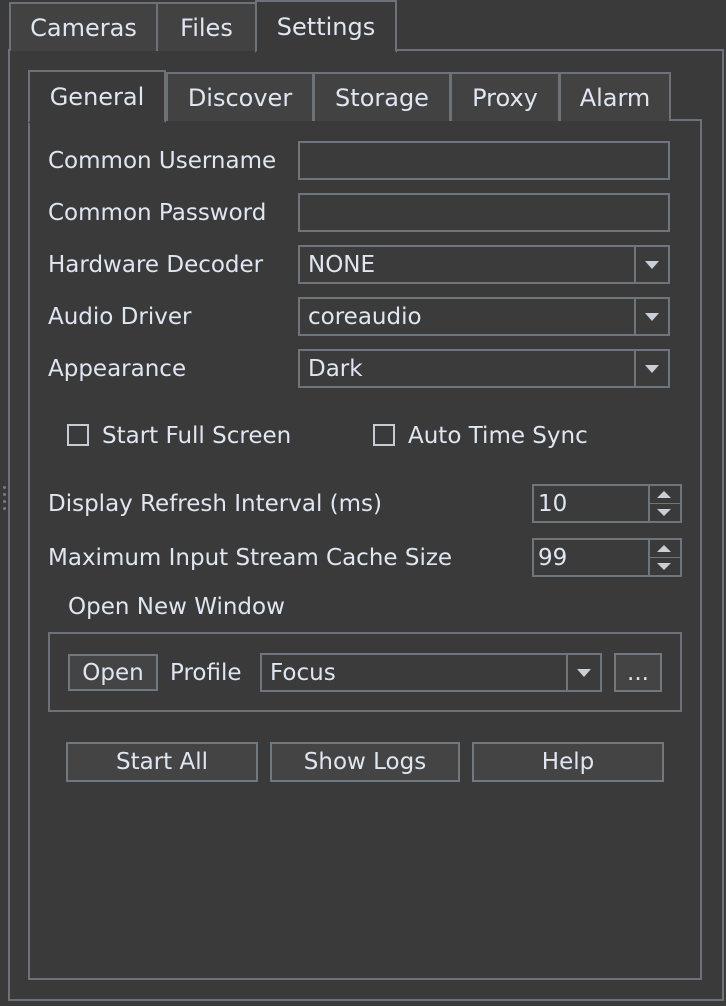 This screenshot has height=1006, width=726. What do you see at coordinates (162, 161) in the screenshot?
I see `common-username-label: Common Username` at bounding box center [162, 161].